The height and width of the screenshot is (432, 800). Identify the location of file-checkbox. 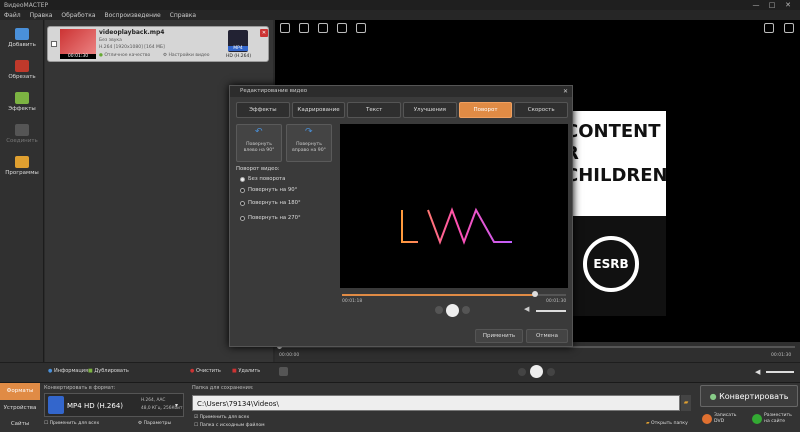
(54, 44).